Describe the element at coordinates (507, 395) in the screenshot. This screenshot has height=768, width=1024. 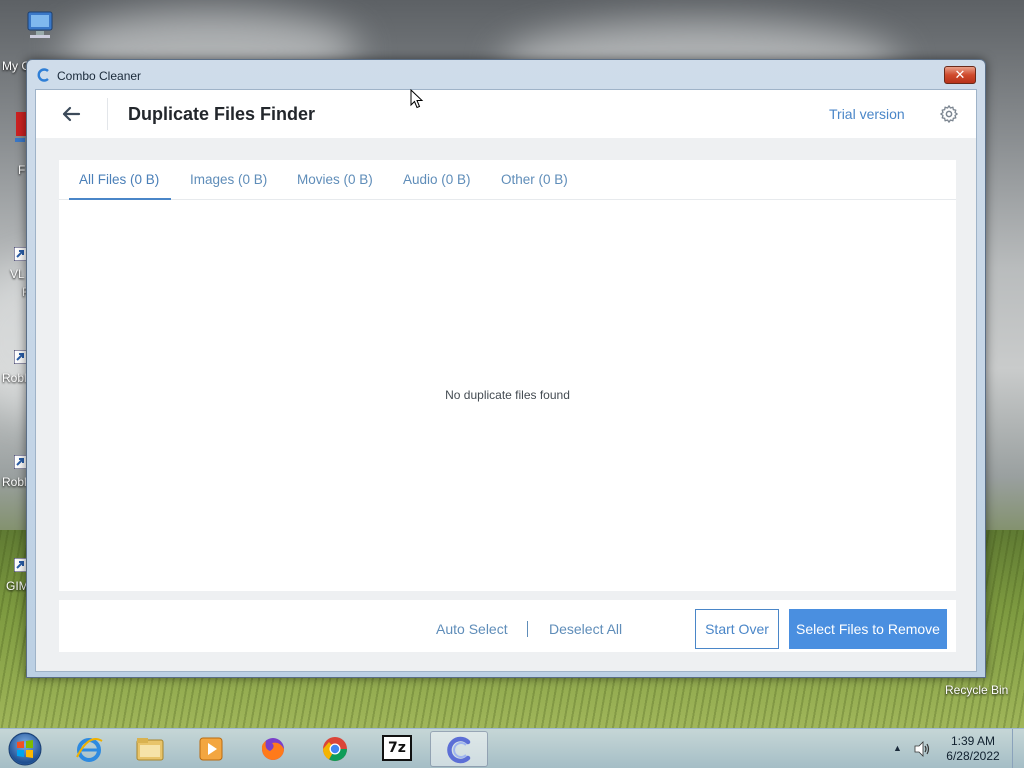
I see `empty-state-message: No duplicate files found` at that location.